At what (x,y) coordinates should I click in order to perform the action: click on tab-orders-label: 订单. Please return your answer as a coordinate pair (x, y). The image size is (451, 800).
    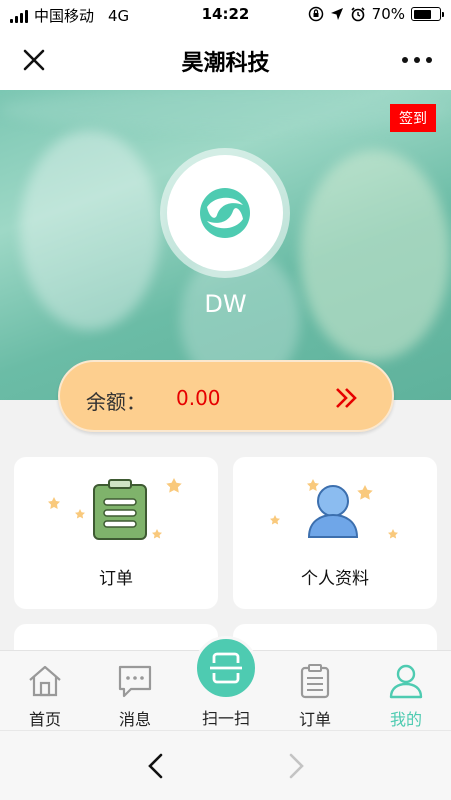
    Looking at the image, I should click on (314, 719).